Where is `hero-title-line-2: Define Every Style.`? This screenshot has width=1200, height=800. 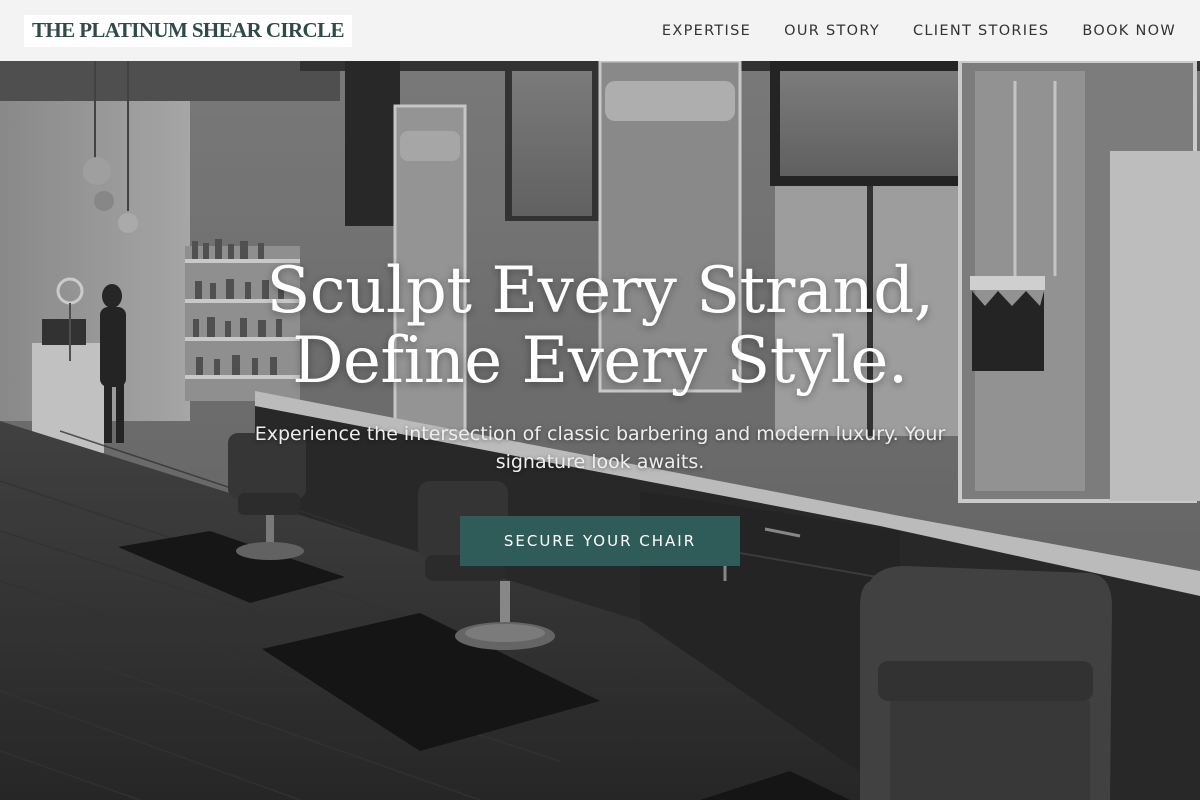
hero-title-line-2: Define Every Style. is located at coordinates (600, 361).